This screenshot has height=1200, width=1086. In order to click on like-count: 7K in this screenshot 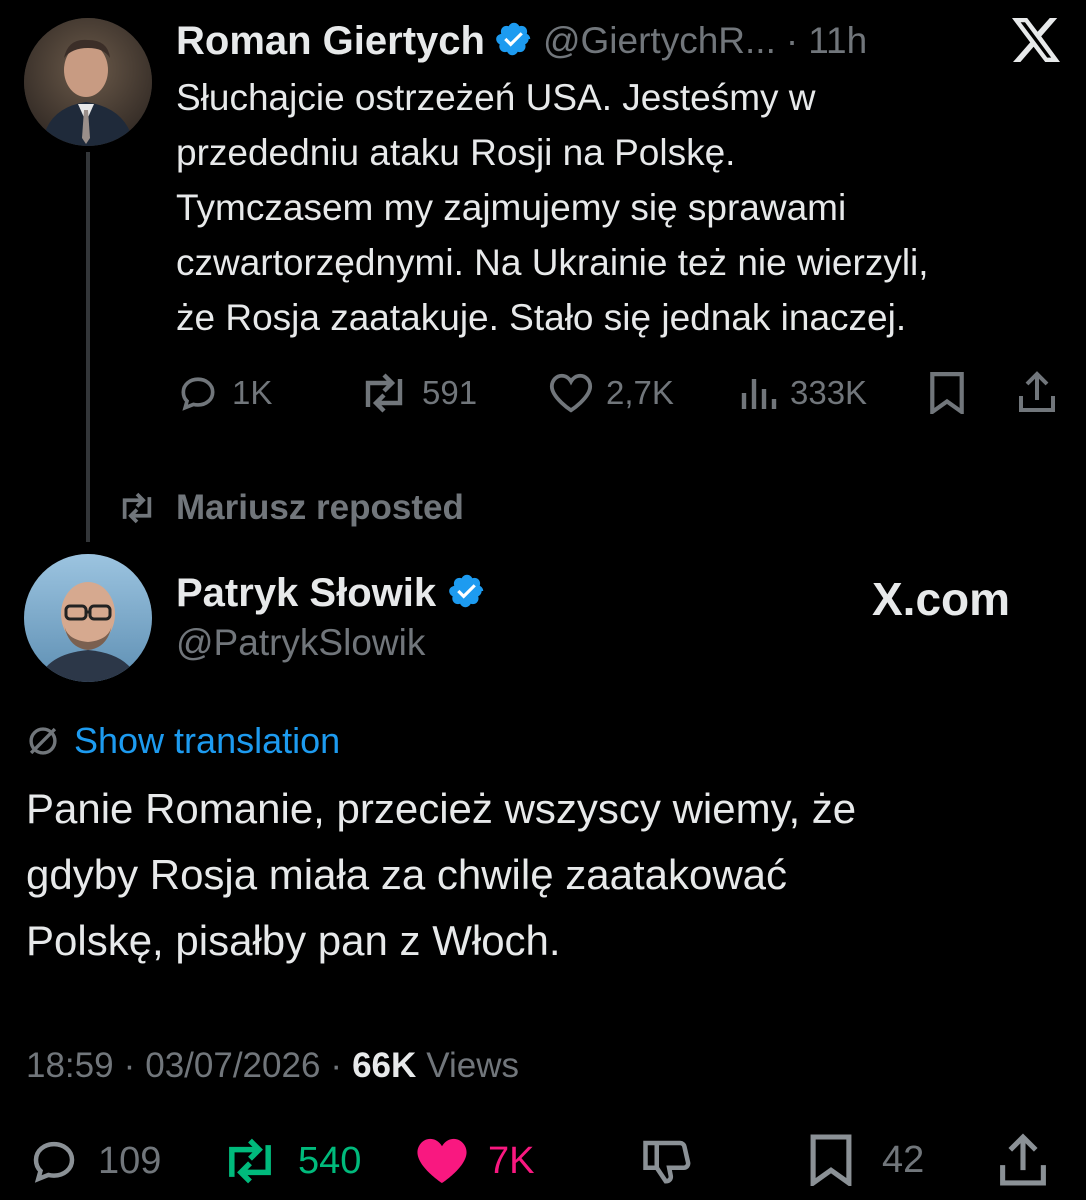, I will do `click(511, 1160)`.